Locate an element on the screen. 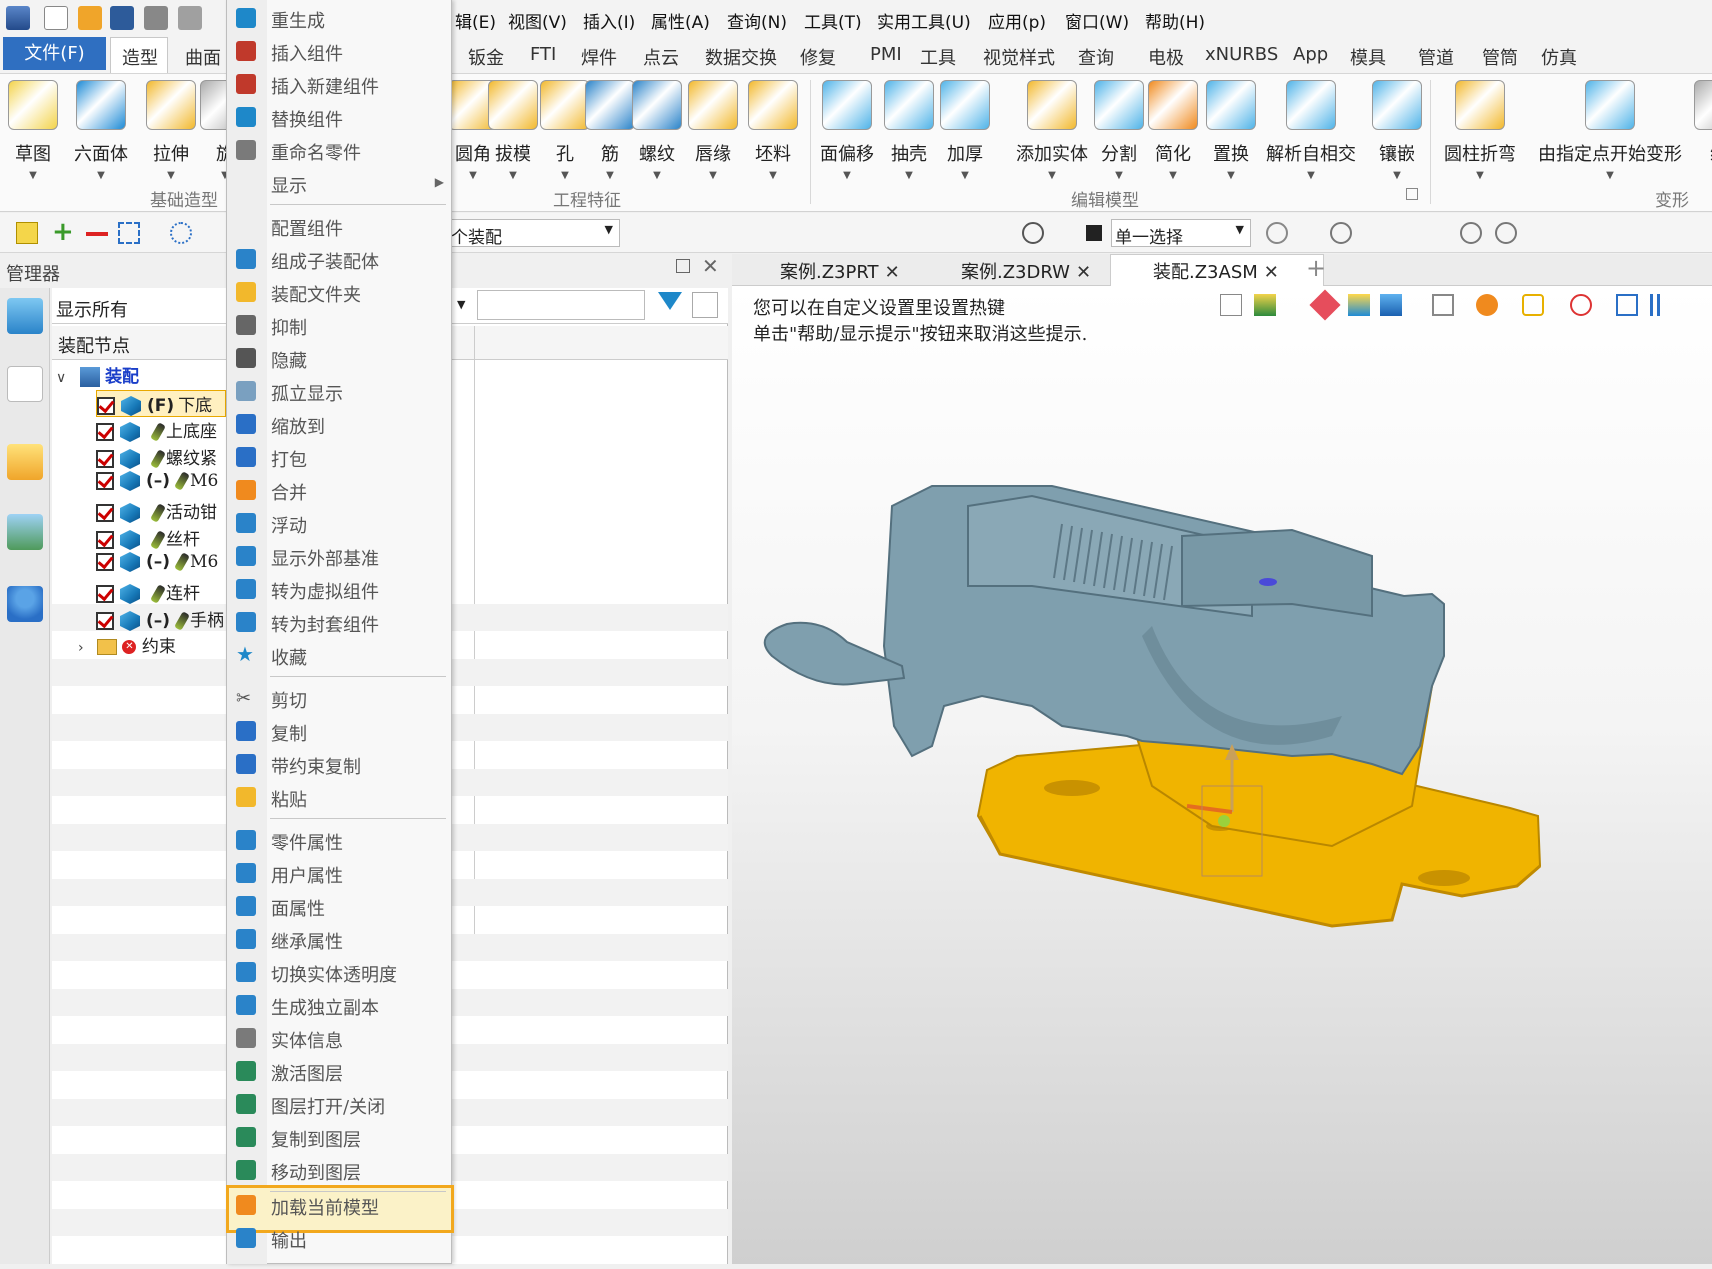  menu-item-13: 打包 is located at coordinates (339, 457).